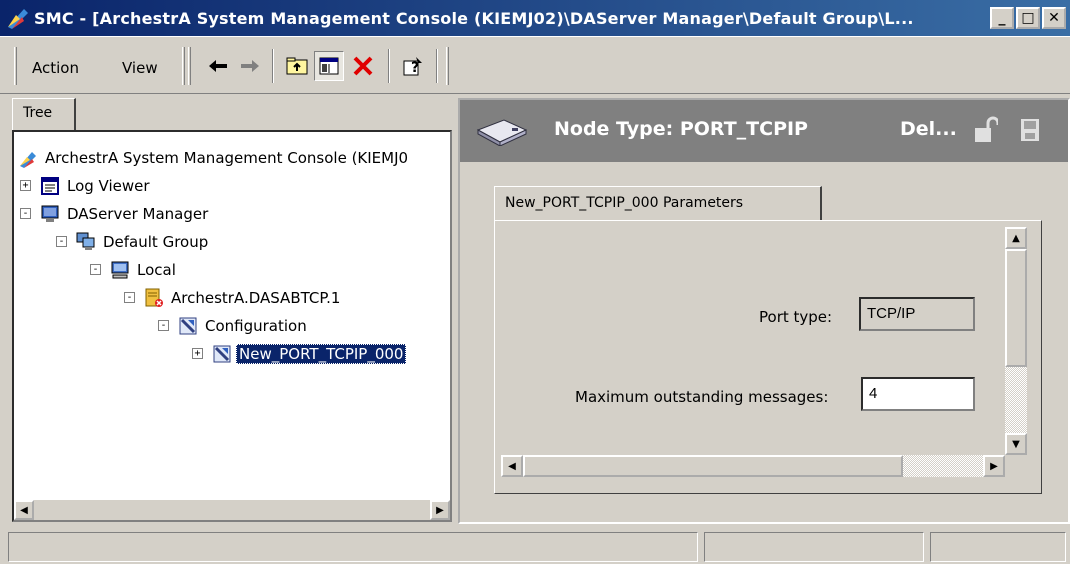 The width and height of the screenshot is (1070, 564). What do you see at coordinates (120, 270) in the screenshot?
I see `computer-icon` at bounding box center [120, 270].